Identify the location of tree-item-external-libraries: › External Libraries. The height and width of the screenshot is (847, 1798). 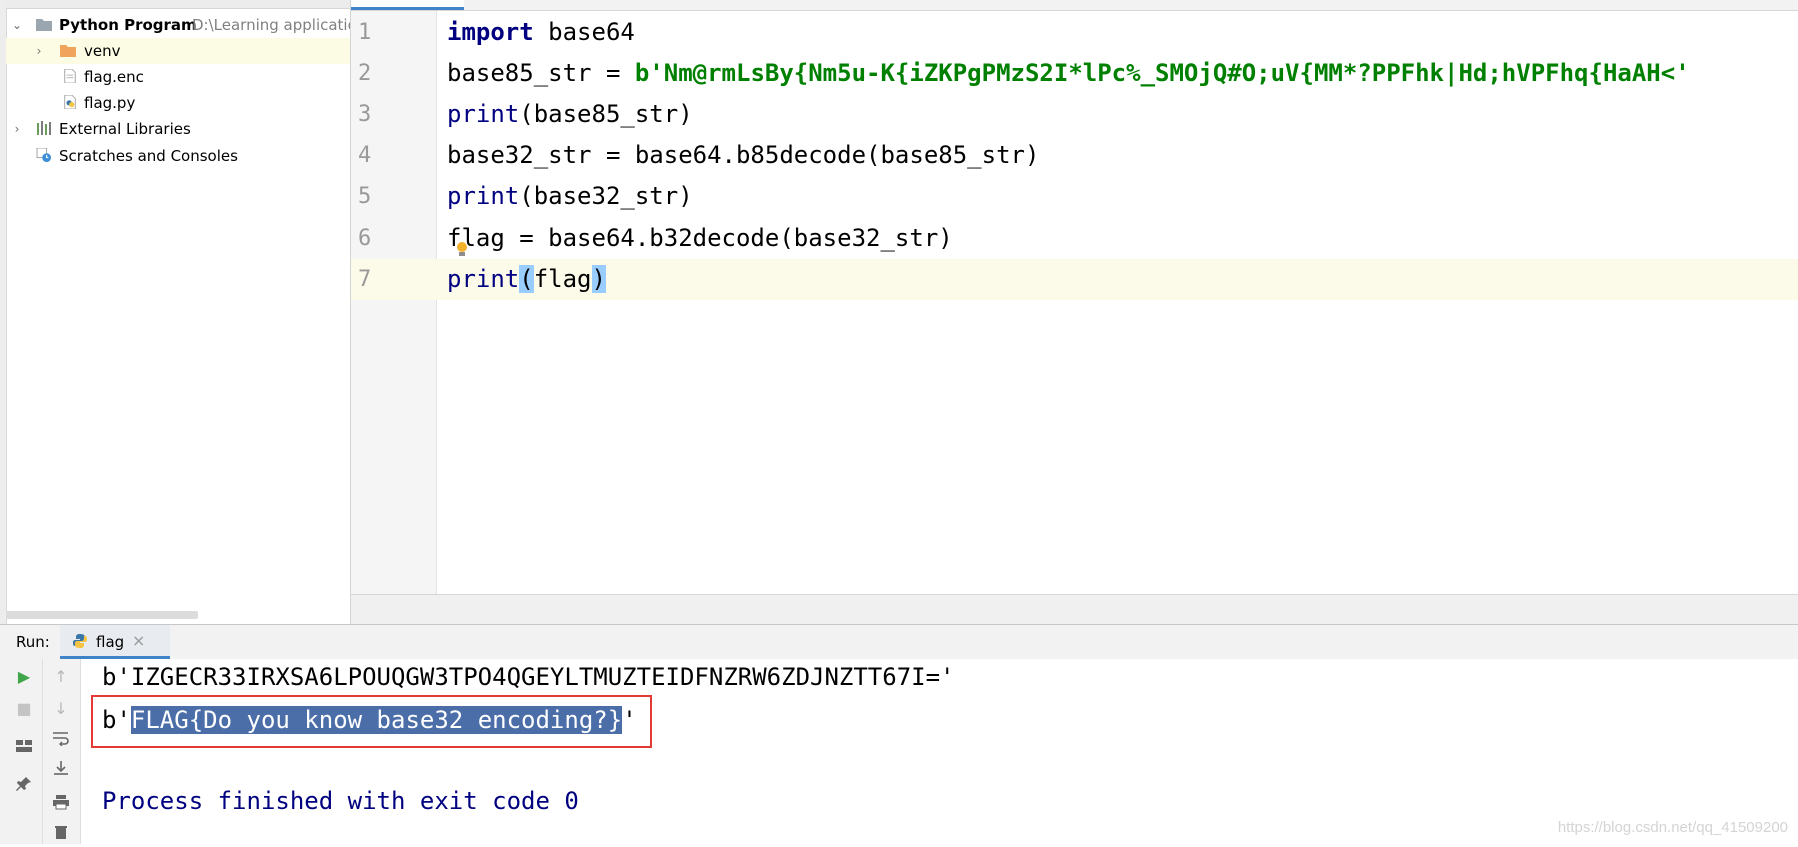
(178, 129).